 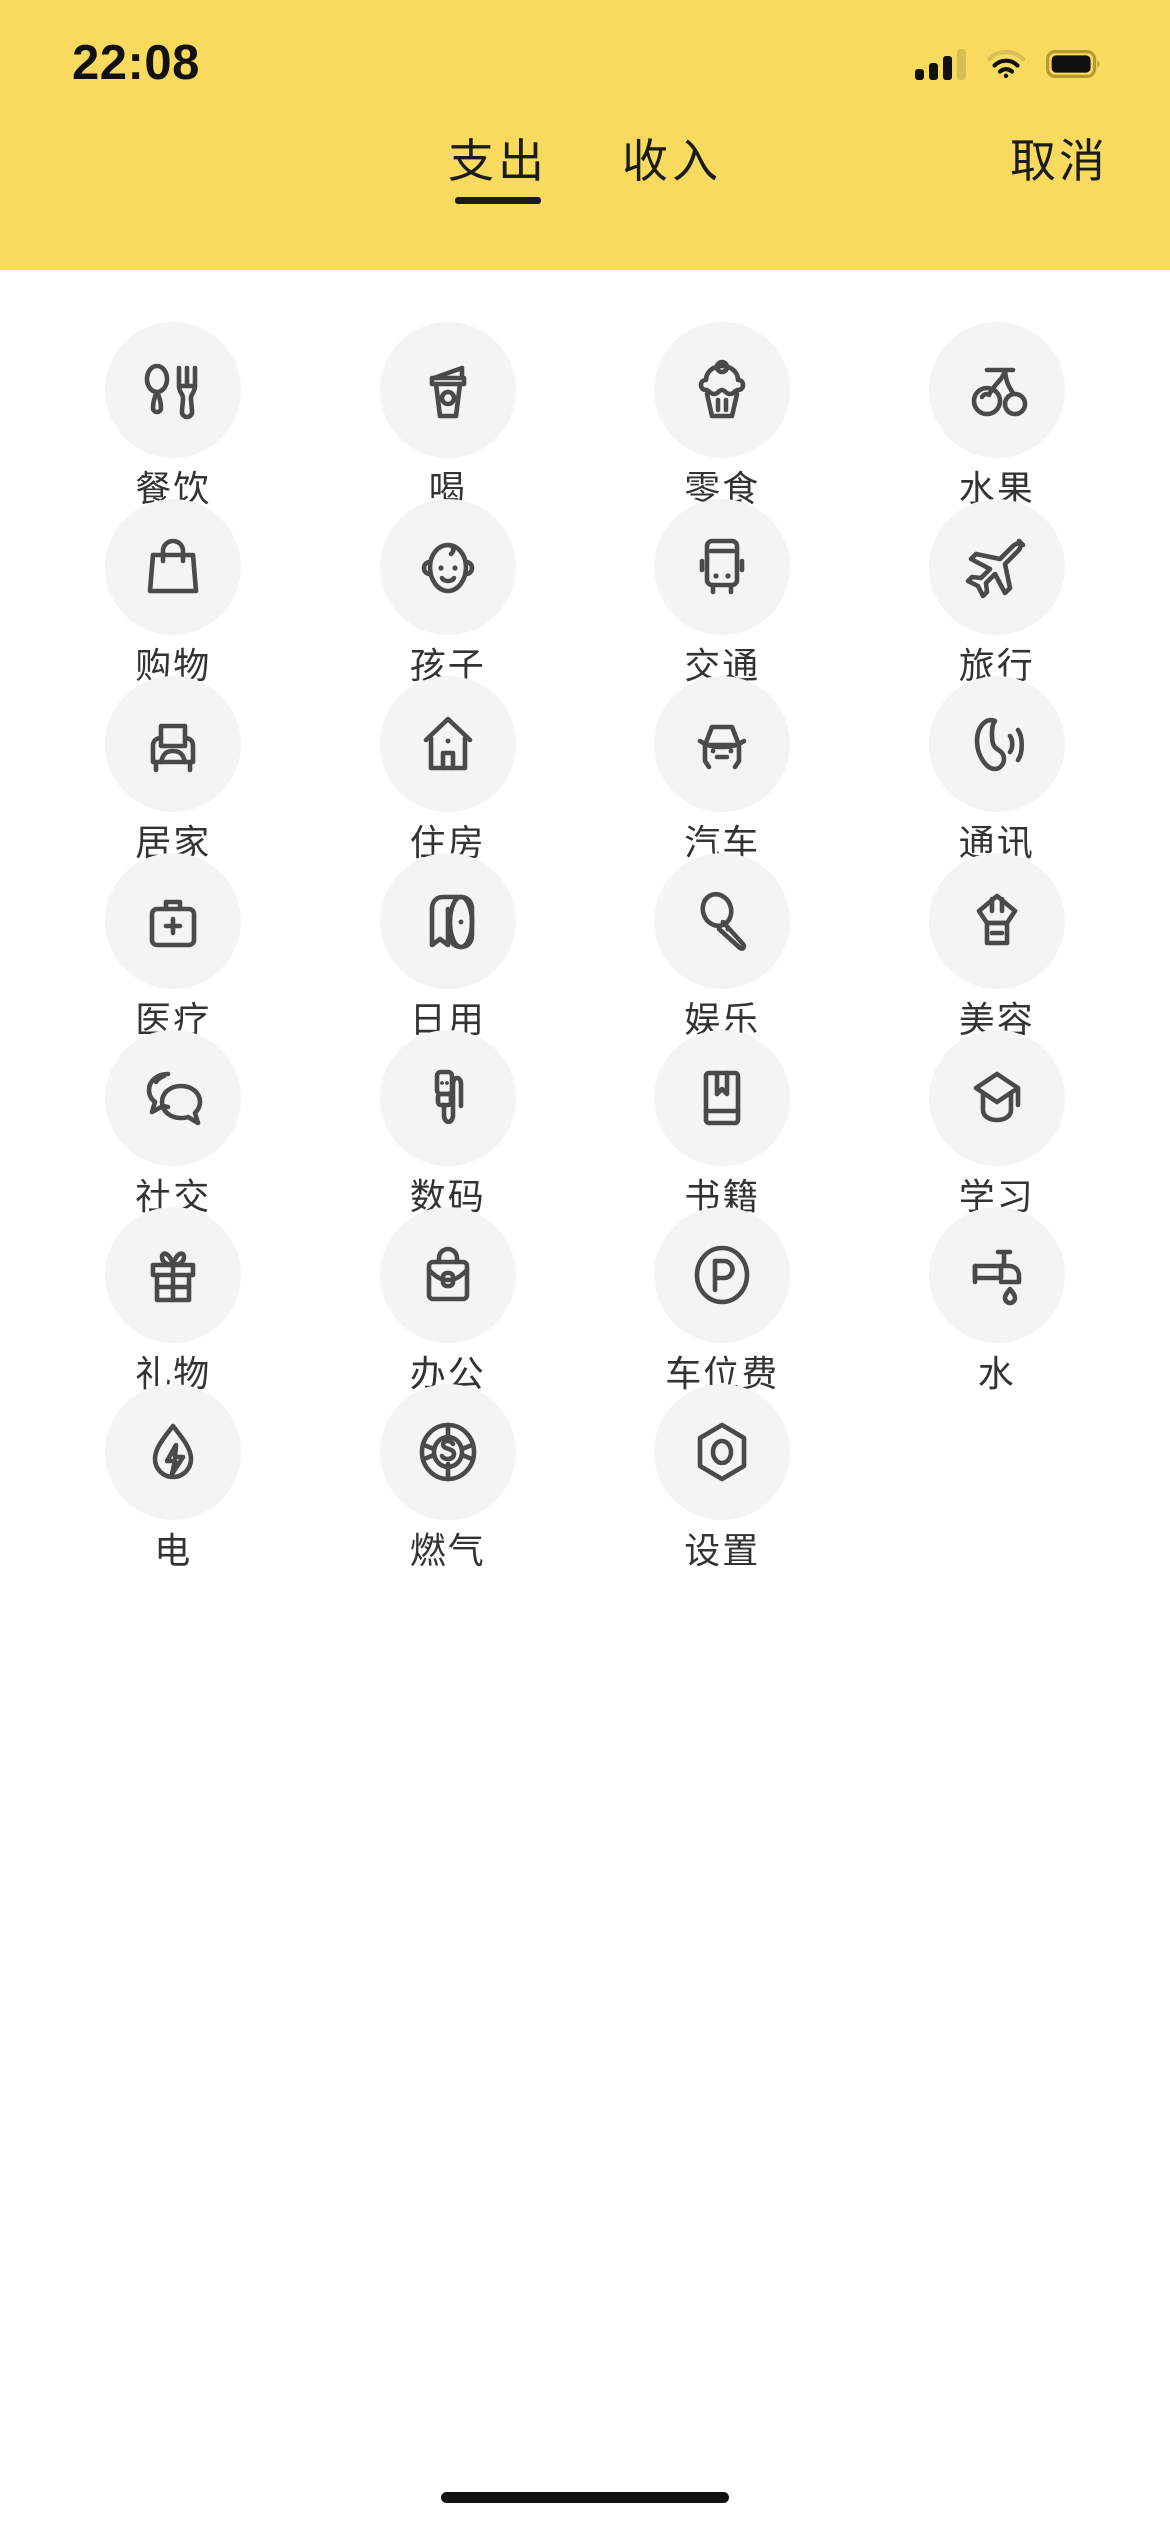 I want to click on cherry-icon, so click(x=999, y=392).